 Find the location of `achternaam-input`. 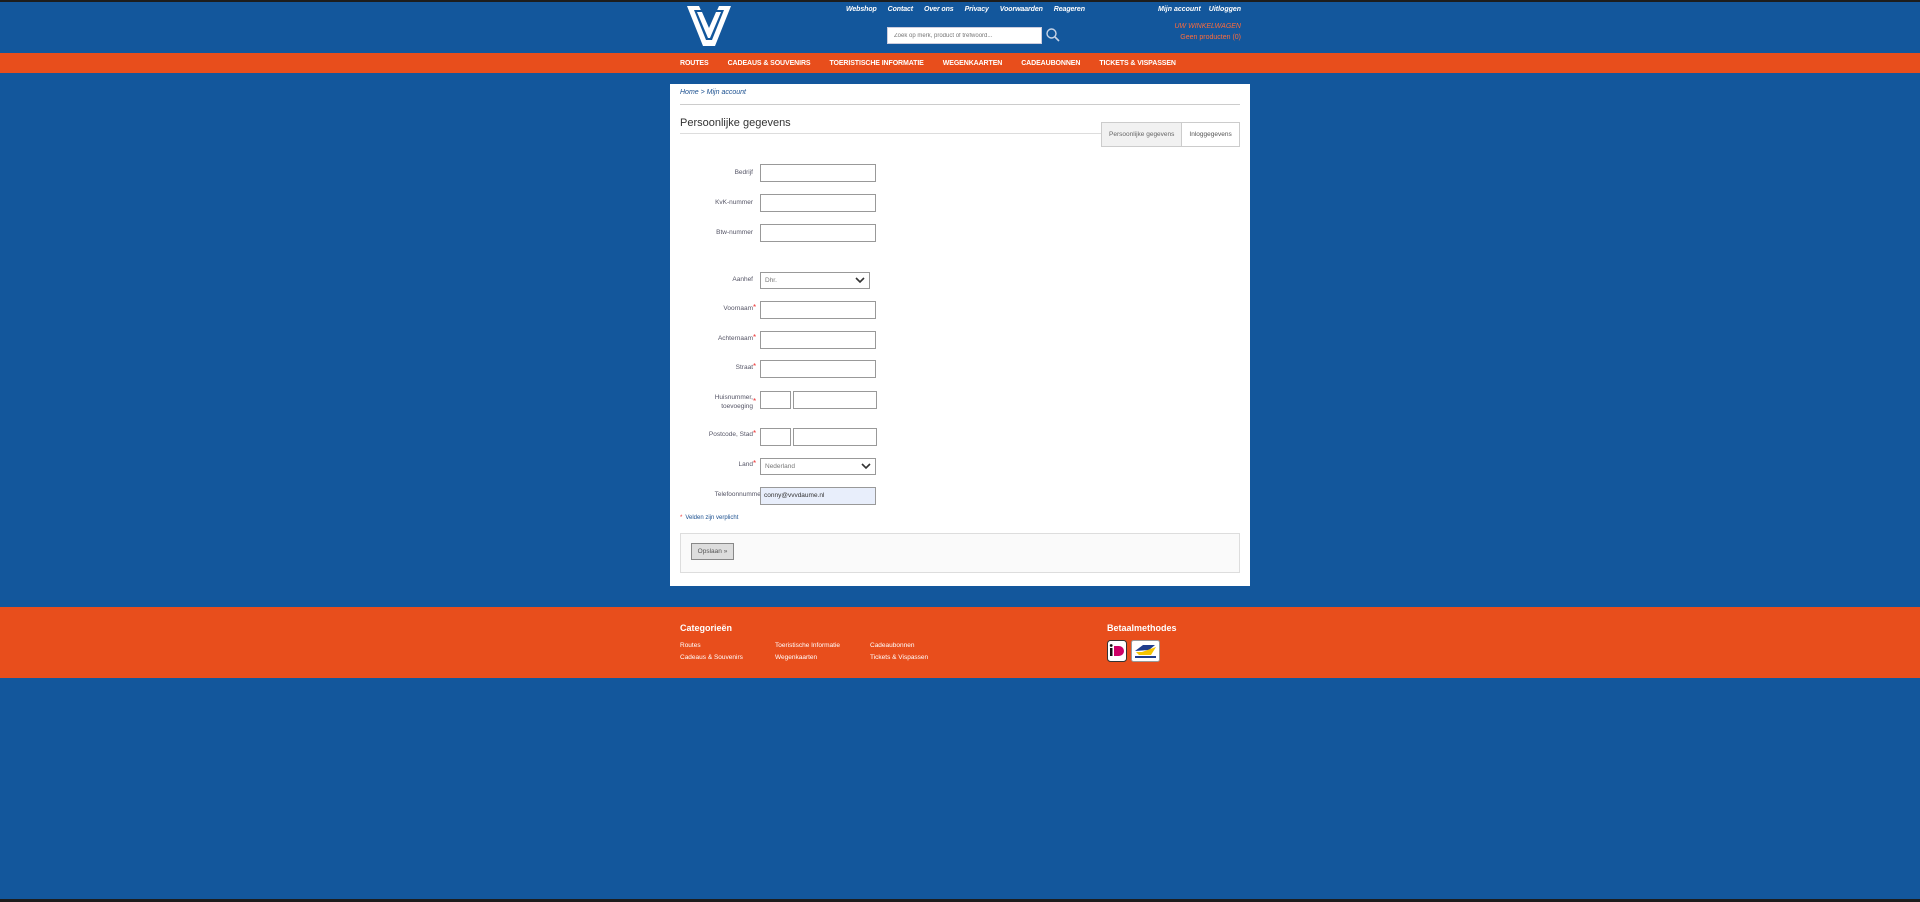

achternaam-input is located at coordinates (818, 340).